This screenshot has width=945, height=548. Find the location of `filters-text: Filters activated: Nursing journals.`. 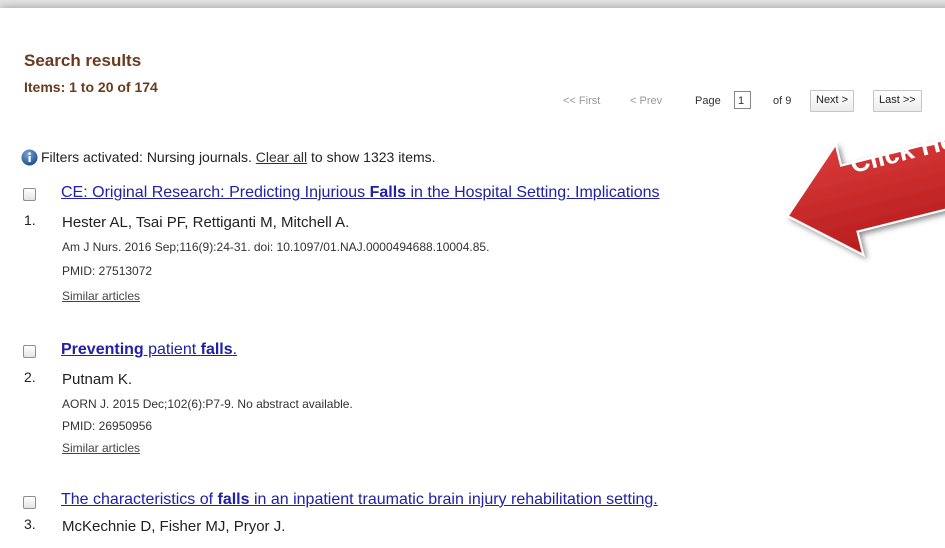

filters-text: Filters activated: Nursing journals. is located at coordinates (146, 157).